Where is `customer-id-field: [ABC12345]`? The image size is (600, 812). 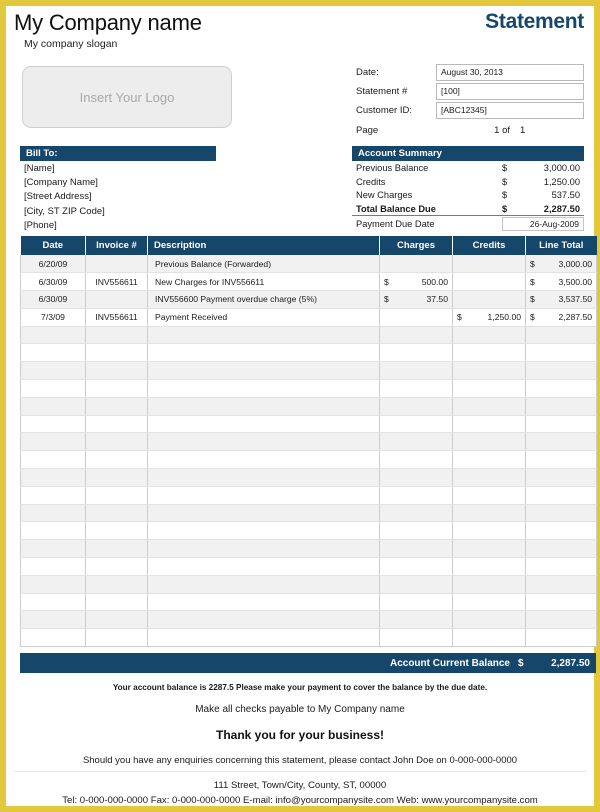 customer-id-field: [ABC12345] is located at coordinates (510, 110).